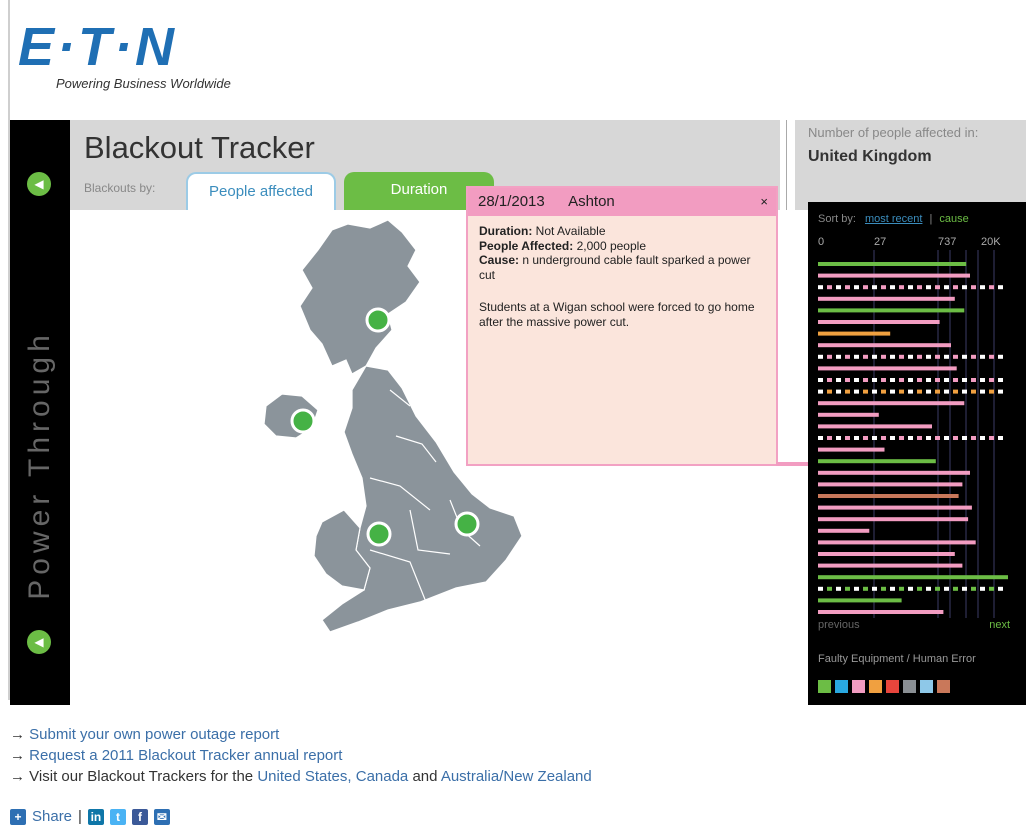 This screenshot has width=1026, height=836. Describe the element at coordinates (516, 776) in the screenshot. I see `australia-nz-link: Australia/New Zealand` at that location.